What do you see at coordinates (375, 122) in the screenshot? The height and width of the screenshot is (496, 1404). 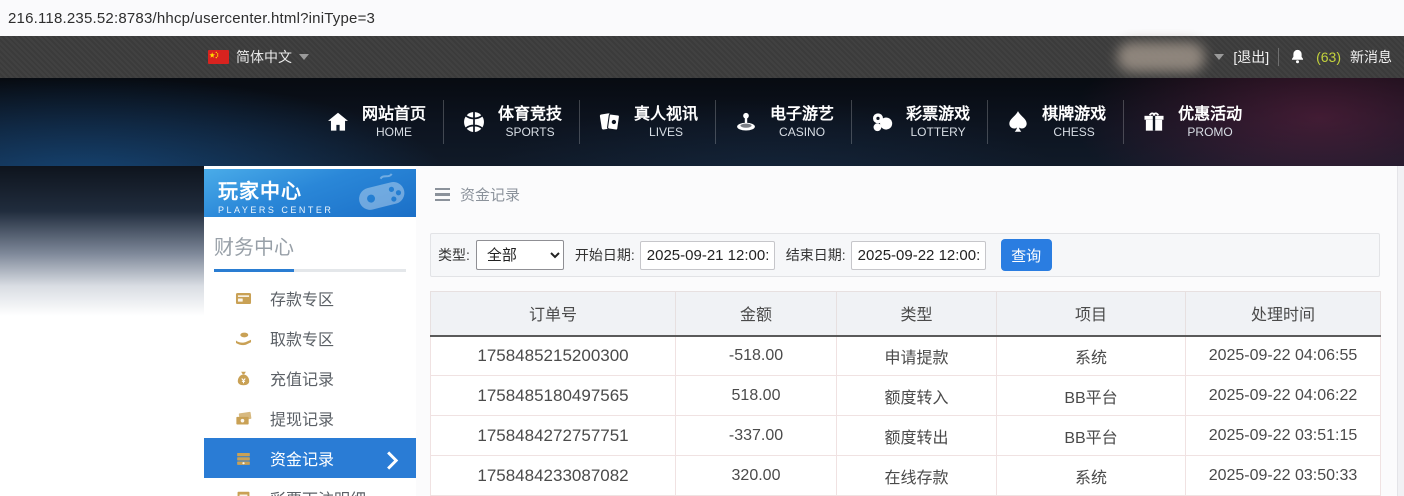 I see `nav-item-home: 网站首页 HOME` at bounding box center [375, 122].